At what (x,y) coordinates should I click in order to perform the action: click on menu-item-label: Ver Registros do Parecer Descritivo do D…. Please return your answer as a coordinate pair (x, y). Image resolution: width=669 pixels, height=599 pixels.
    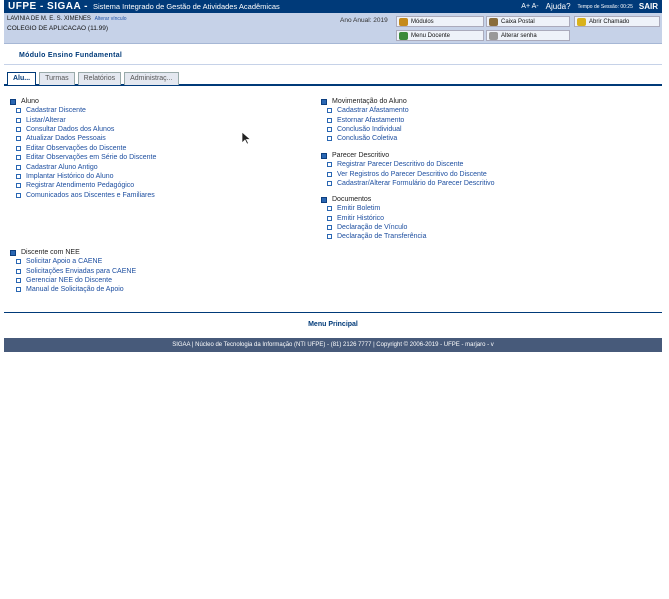
    Looking at the image, I should click on (412, 174).